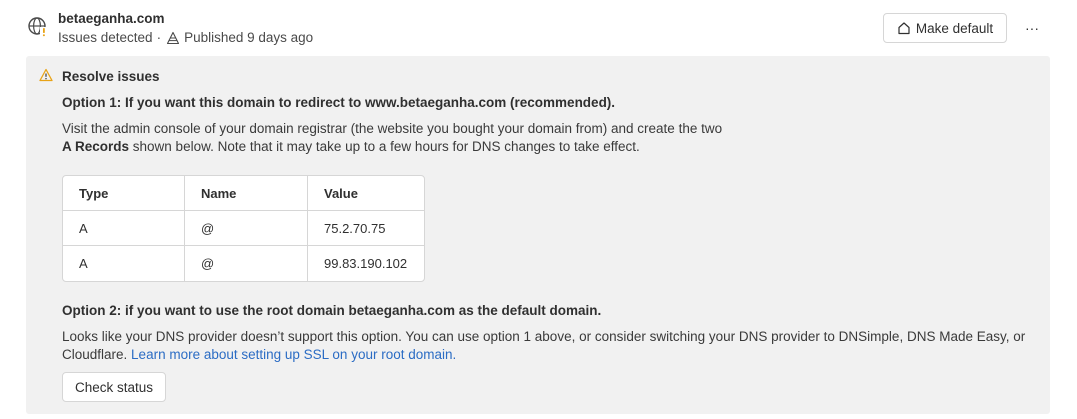 This screenshot has width=1077, height=419. I want to click on cone-icon, so click(173, 38).